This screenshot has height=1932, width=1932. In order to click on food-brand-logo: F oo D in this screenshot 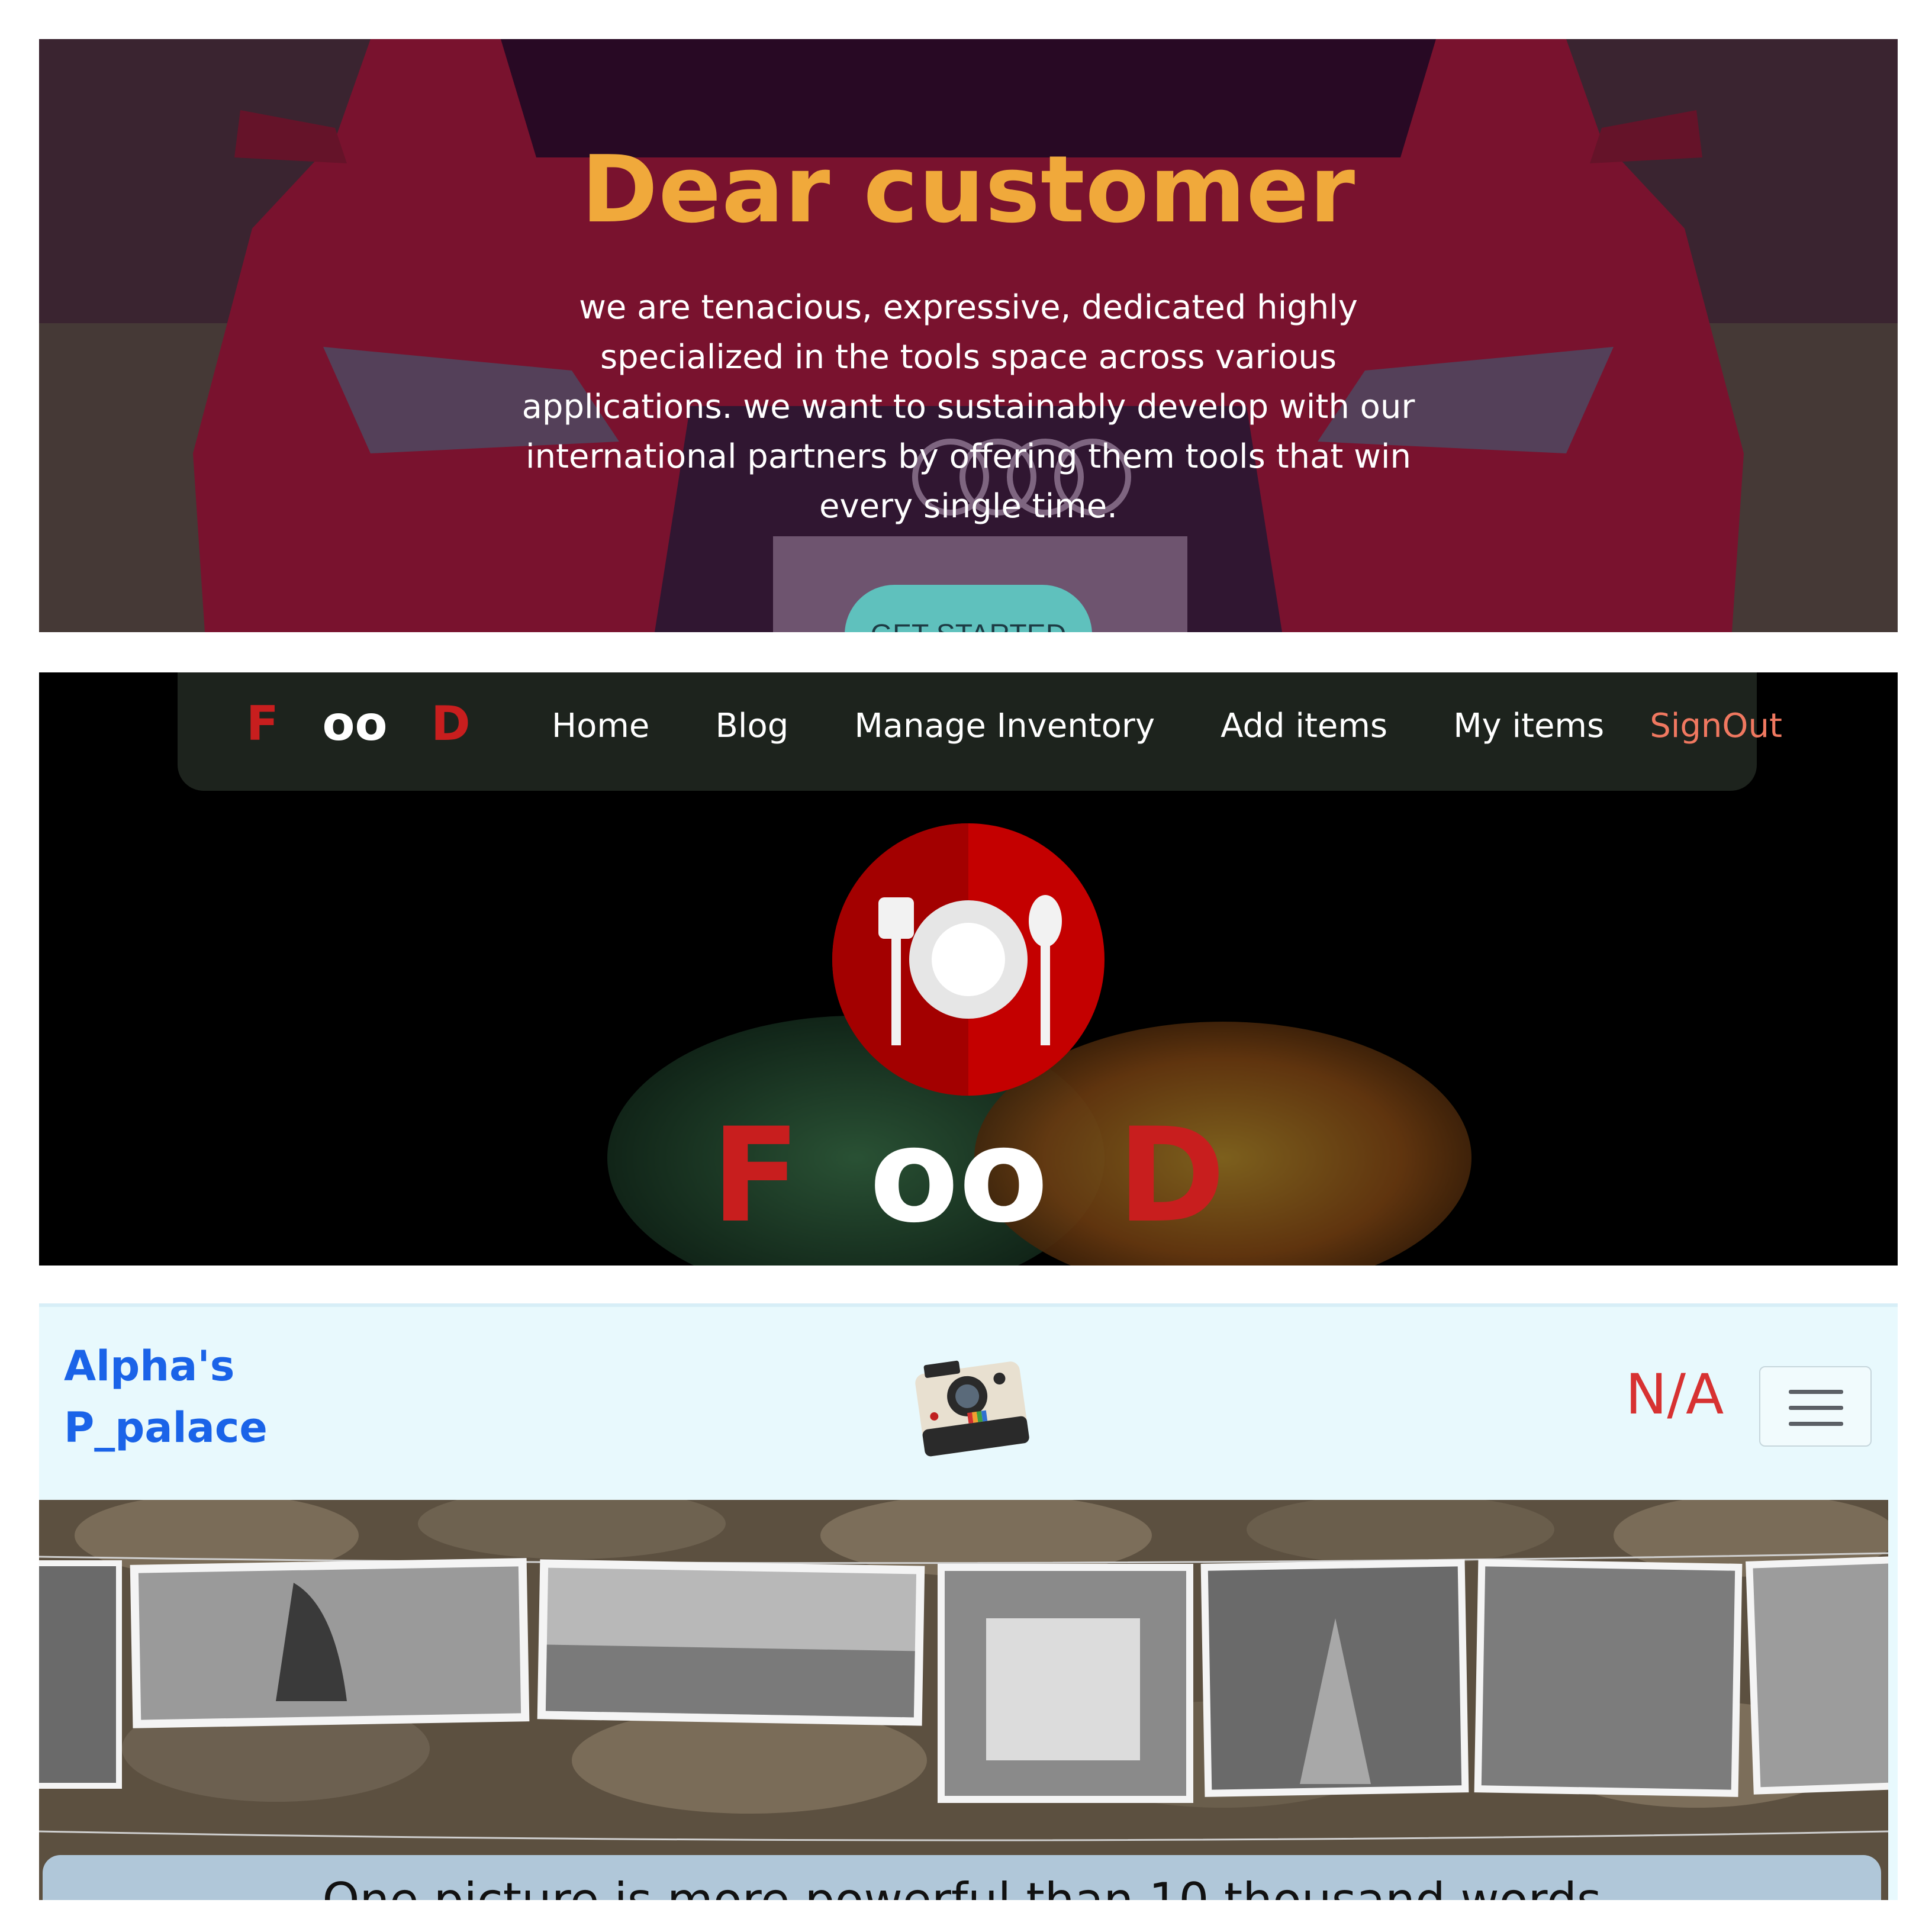, I will do `click(359, 723)`.